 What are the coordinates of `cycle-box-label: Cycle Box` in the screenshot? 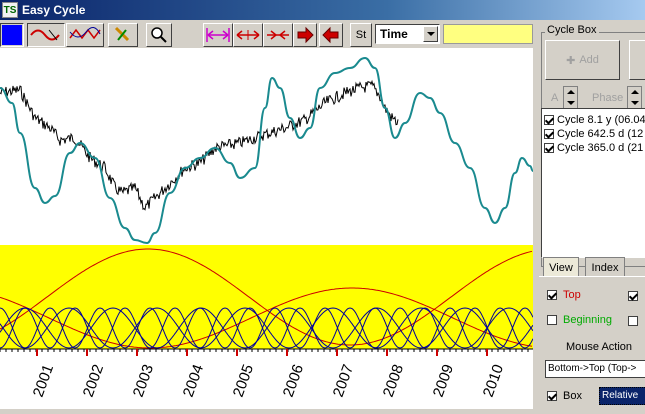 It's located at (572, 30).